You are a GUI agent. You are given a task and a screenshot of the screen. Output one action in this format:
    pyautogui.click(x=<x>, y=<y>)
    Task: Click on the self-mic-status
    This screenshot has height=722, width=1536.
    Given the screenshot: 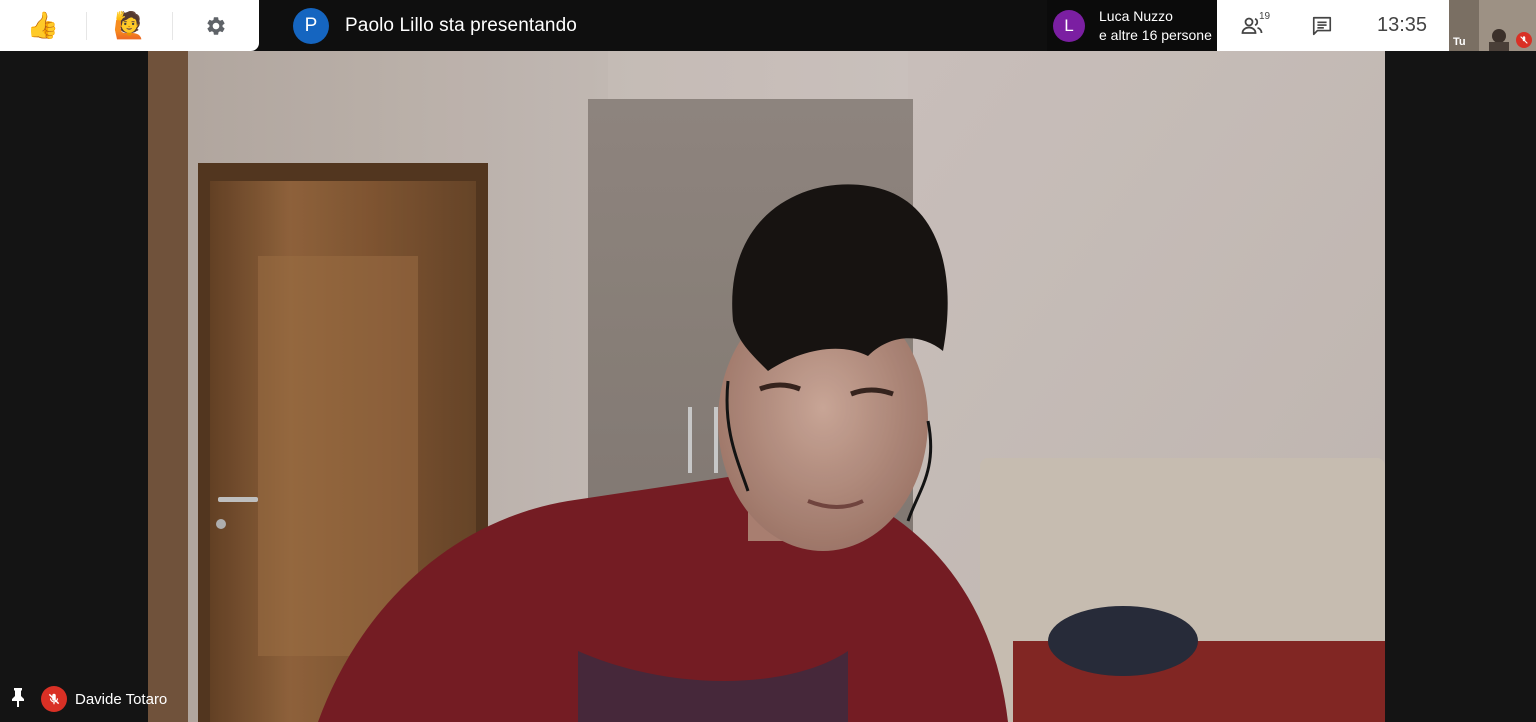 What is the action you would take?
    pyautogui.click(x=1524, y=40)
    